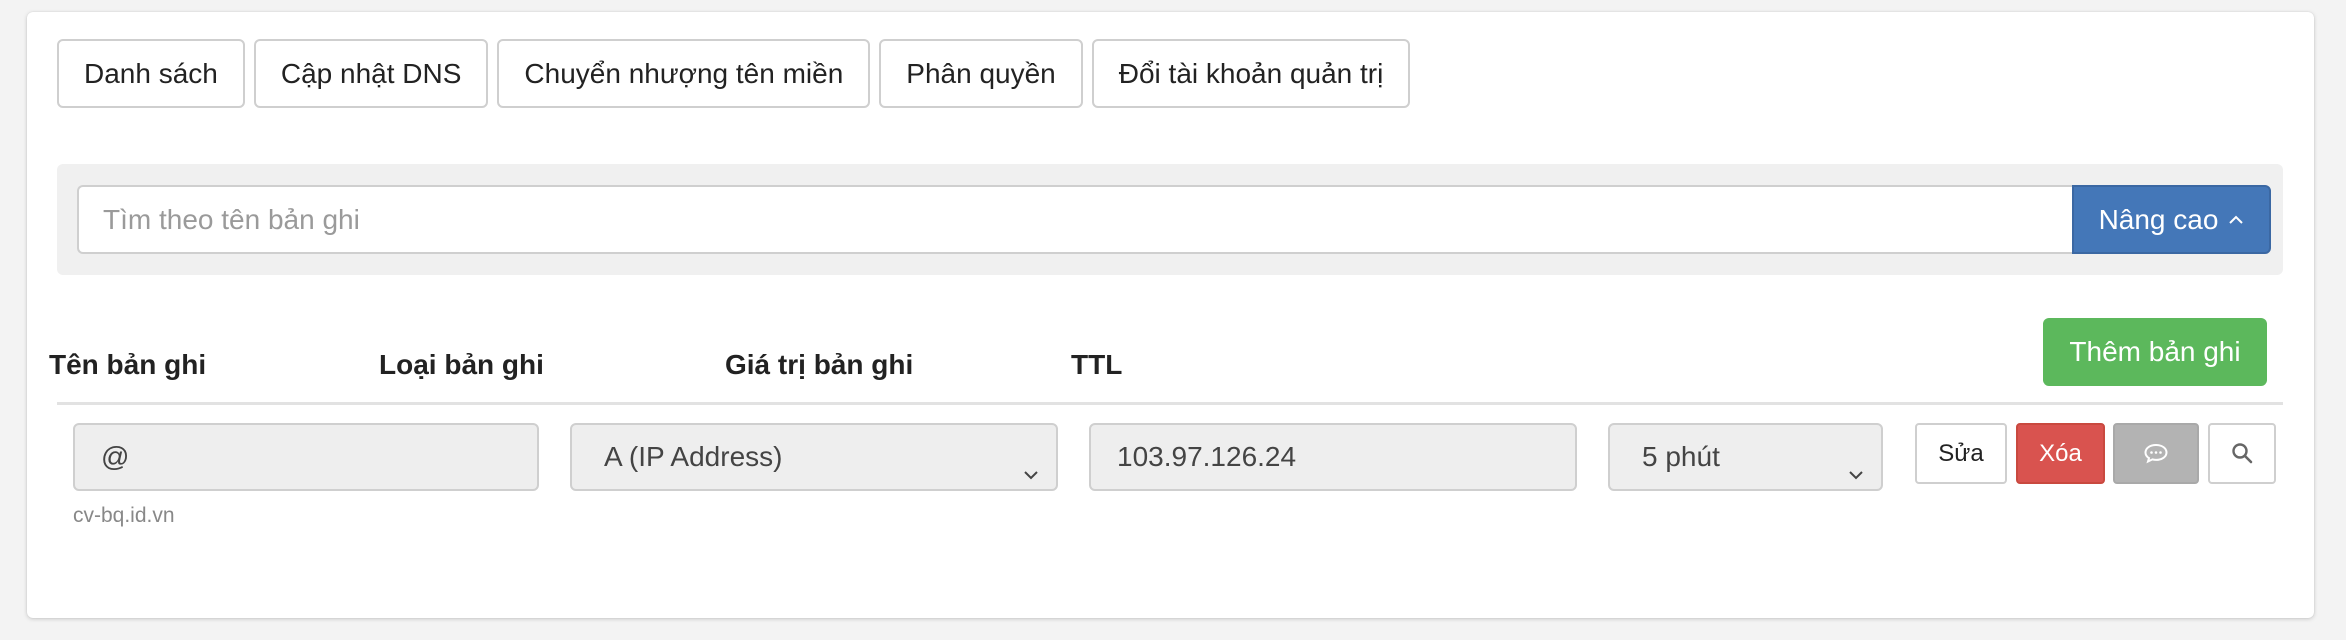 This screenshot has height=640, width=2346. Describe the element at coordinates (128, 364) in the screenshot. I see `column-header-name: Tên bản ghi` at that location.